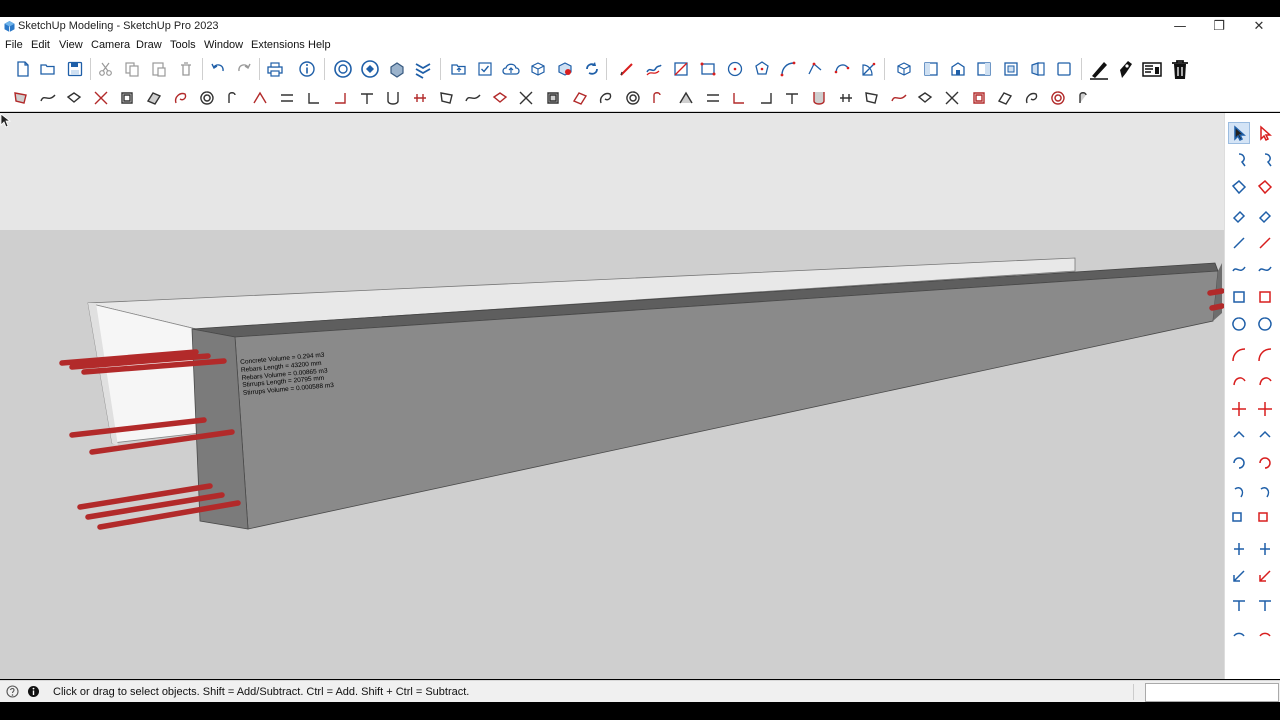  What do you see at coordinates (275, 69) in the screenshot?
I see `print-icon` at bounding box center [275, 69].